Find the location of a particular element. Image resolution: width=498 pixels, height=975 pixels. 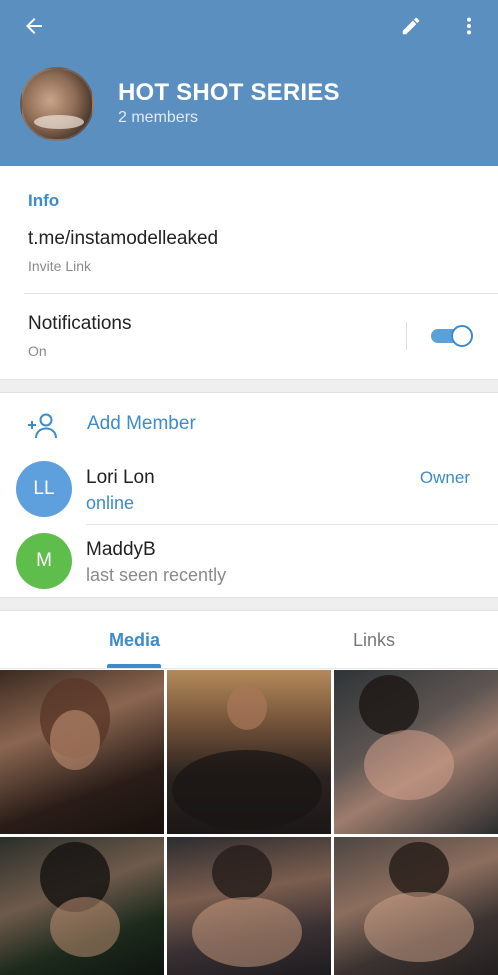

member-name: MaddyB is located at coordinates (121, 549).